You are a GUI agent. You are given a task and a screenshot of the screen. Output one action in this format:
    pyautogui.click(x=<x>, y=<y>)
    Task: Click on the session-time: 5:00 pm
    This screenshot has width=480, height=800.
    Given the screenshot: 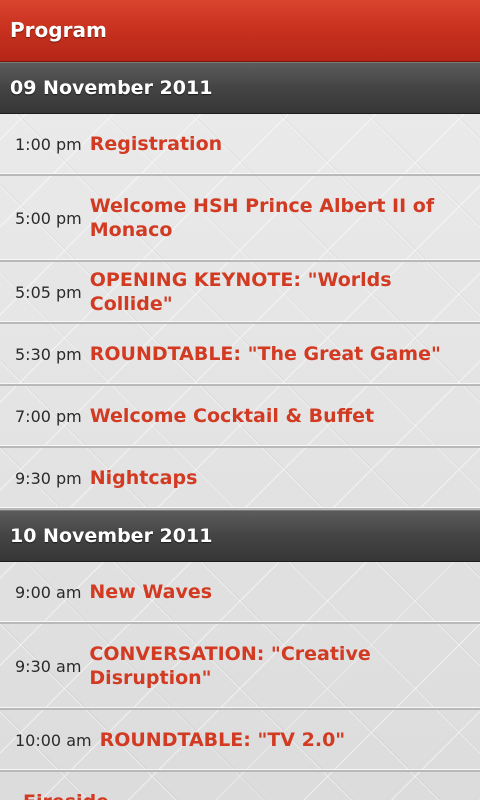 What is the action you would take?
    pyautogui.click(x=48, y=218)
    